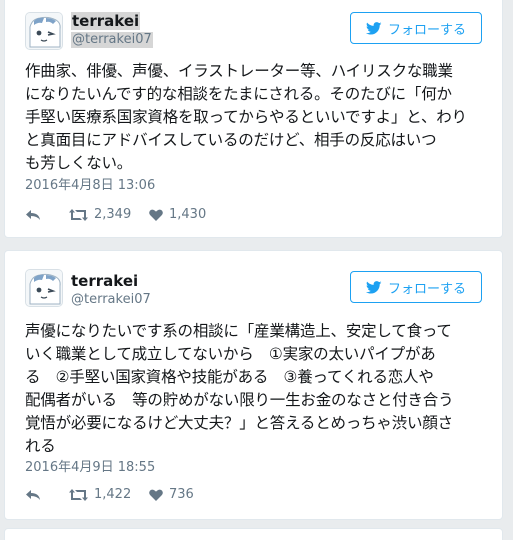 The image size is (513, 540). Describe the element at coordinates (79, 163) in the screenshot. I see `tweet-text-line: も芳しくない。` at that location.